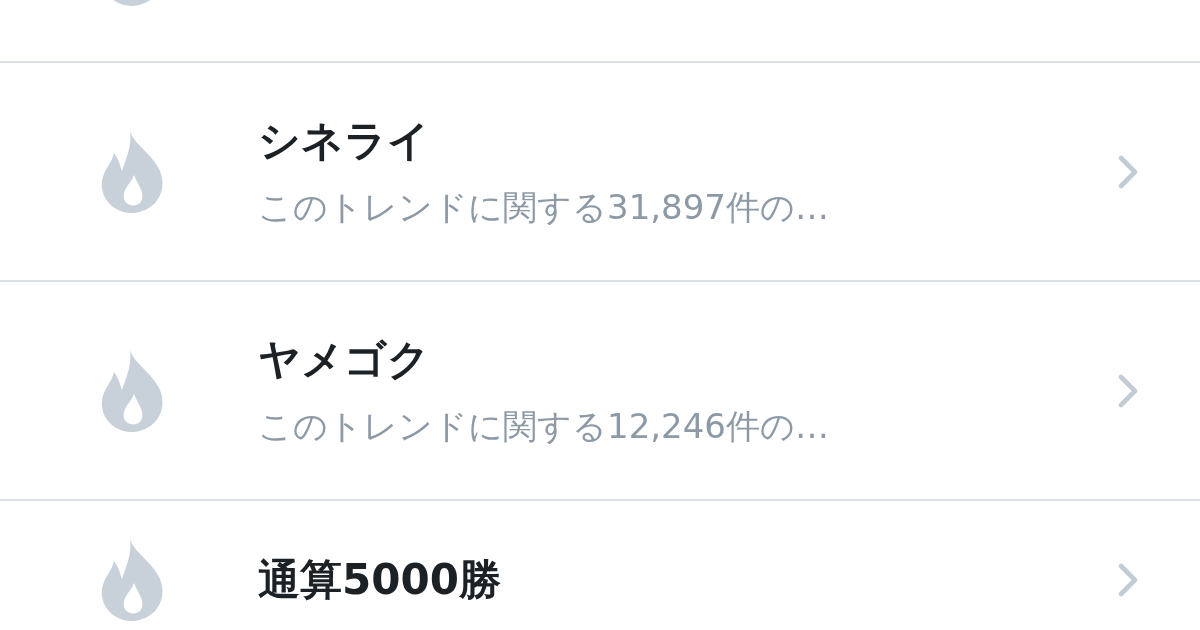  What do you see at coordinates (344, 359) in the screenshot?
I see `trend-title: ヤメゴク` at bounding box center [344, 359].